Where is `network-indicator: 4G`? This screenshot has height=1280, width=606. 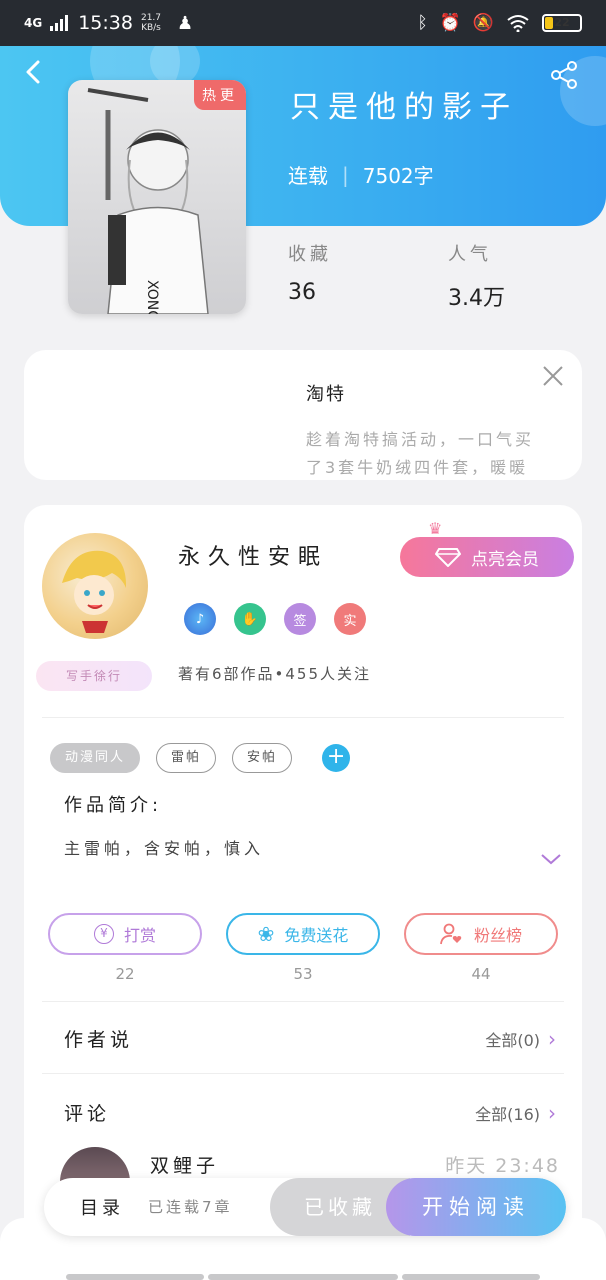 network-indicator: 4G is located at coordinates (33, 23).